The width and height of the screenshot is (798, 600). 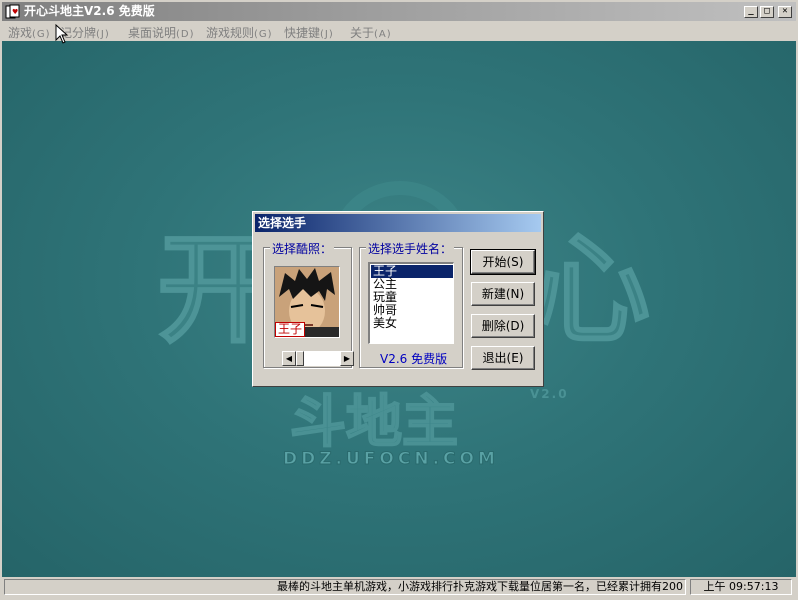 I want to click on photo-group: 选择酷照： 王子 ◀ ▶, so click(x=308, y=304).